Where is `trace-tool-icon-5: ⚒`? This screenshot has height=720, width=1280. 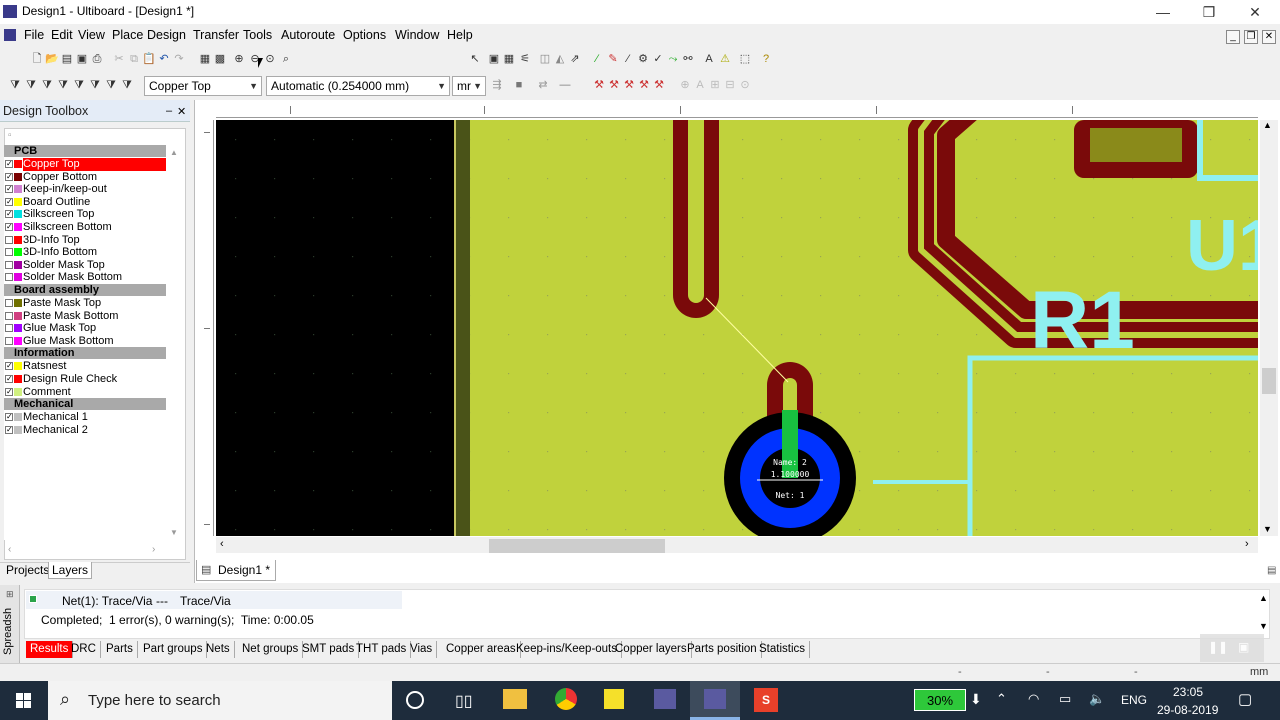
trace-tool-icon-5: ⚒ is located at coordinates (659, 85).